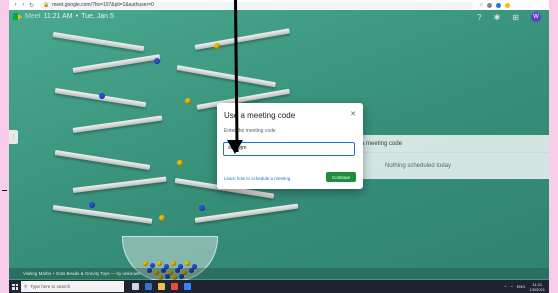  I want to click on avatar: W, so click(536, 17).